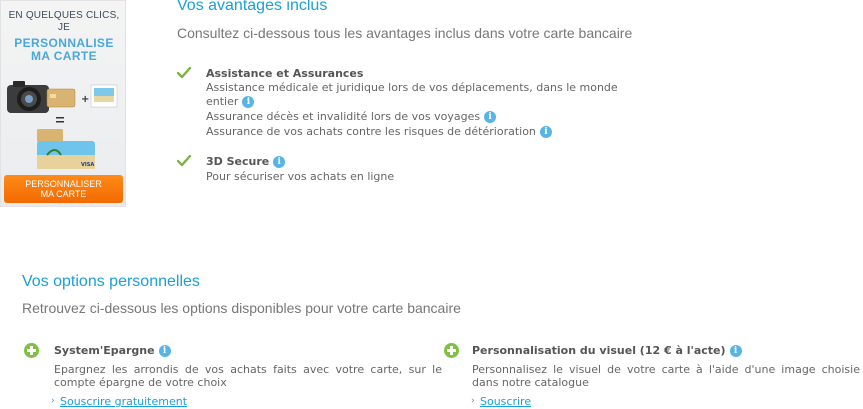 The image size is (863, 409). I want to click on camera-icon, so click(28, 97).